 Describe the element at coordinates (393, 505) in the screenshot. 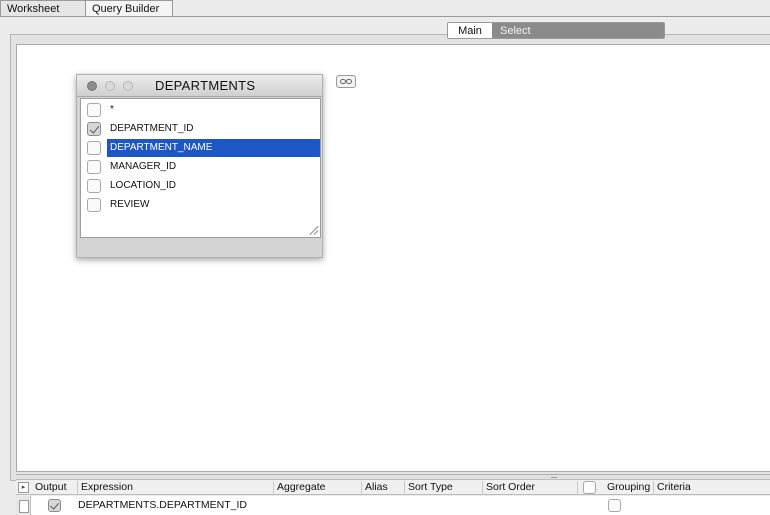

I see `criteria-grid-row: DEPARTMENTS.DEPARTMENT_ID` at that location.